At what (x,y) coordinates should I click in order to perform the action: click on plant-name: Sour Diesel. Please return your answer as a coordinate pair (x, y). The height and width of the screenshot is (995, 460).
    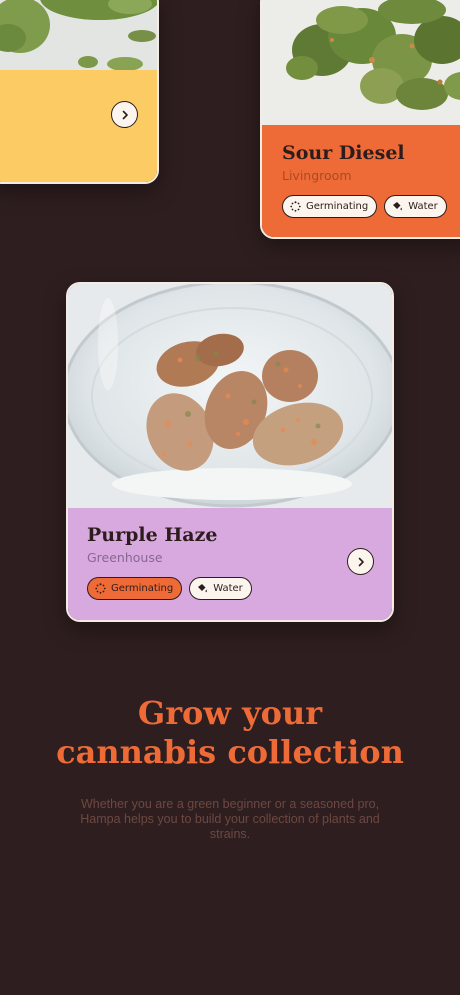
    Looking at the image, I should click on (343, 153).